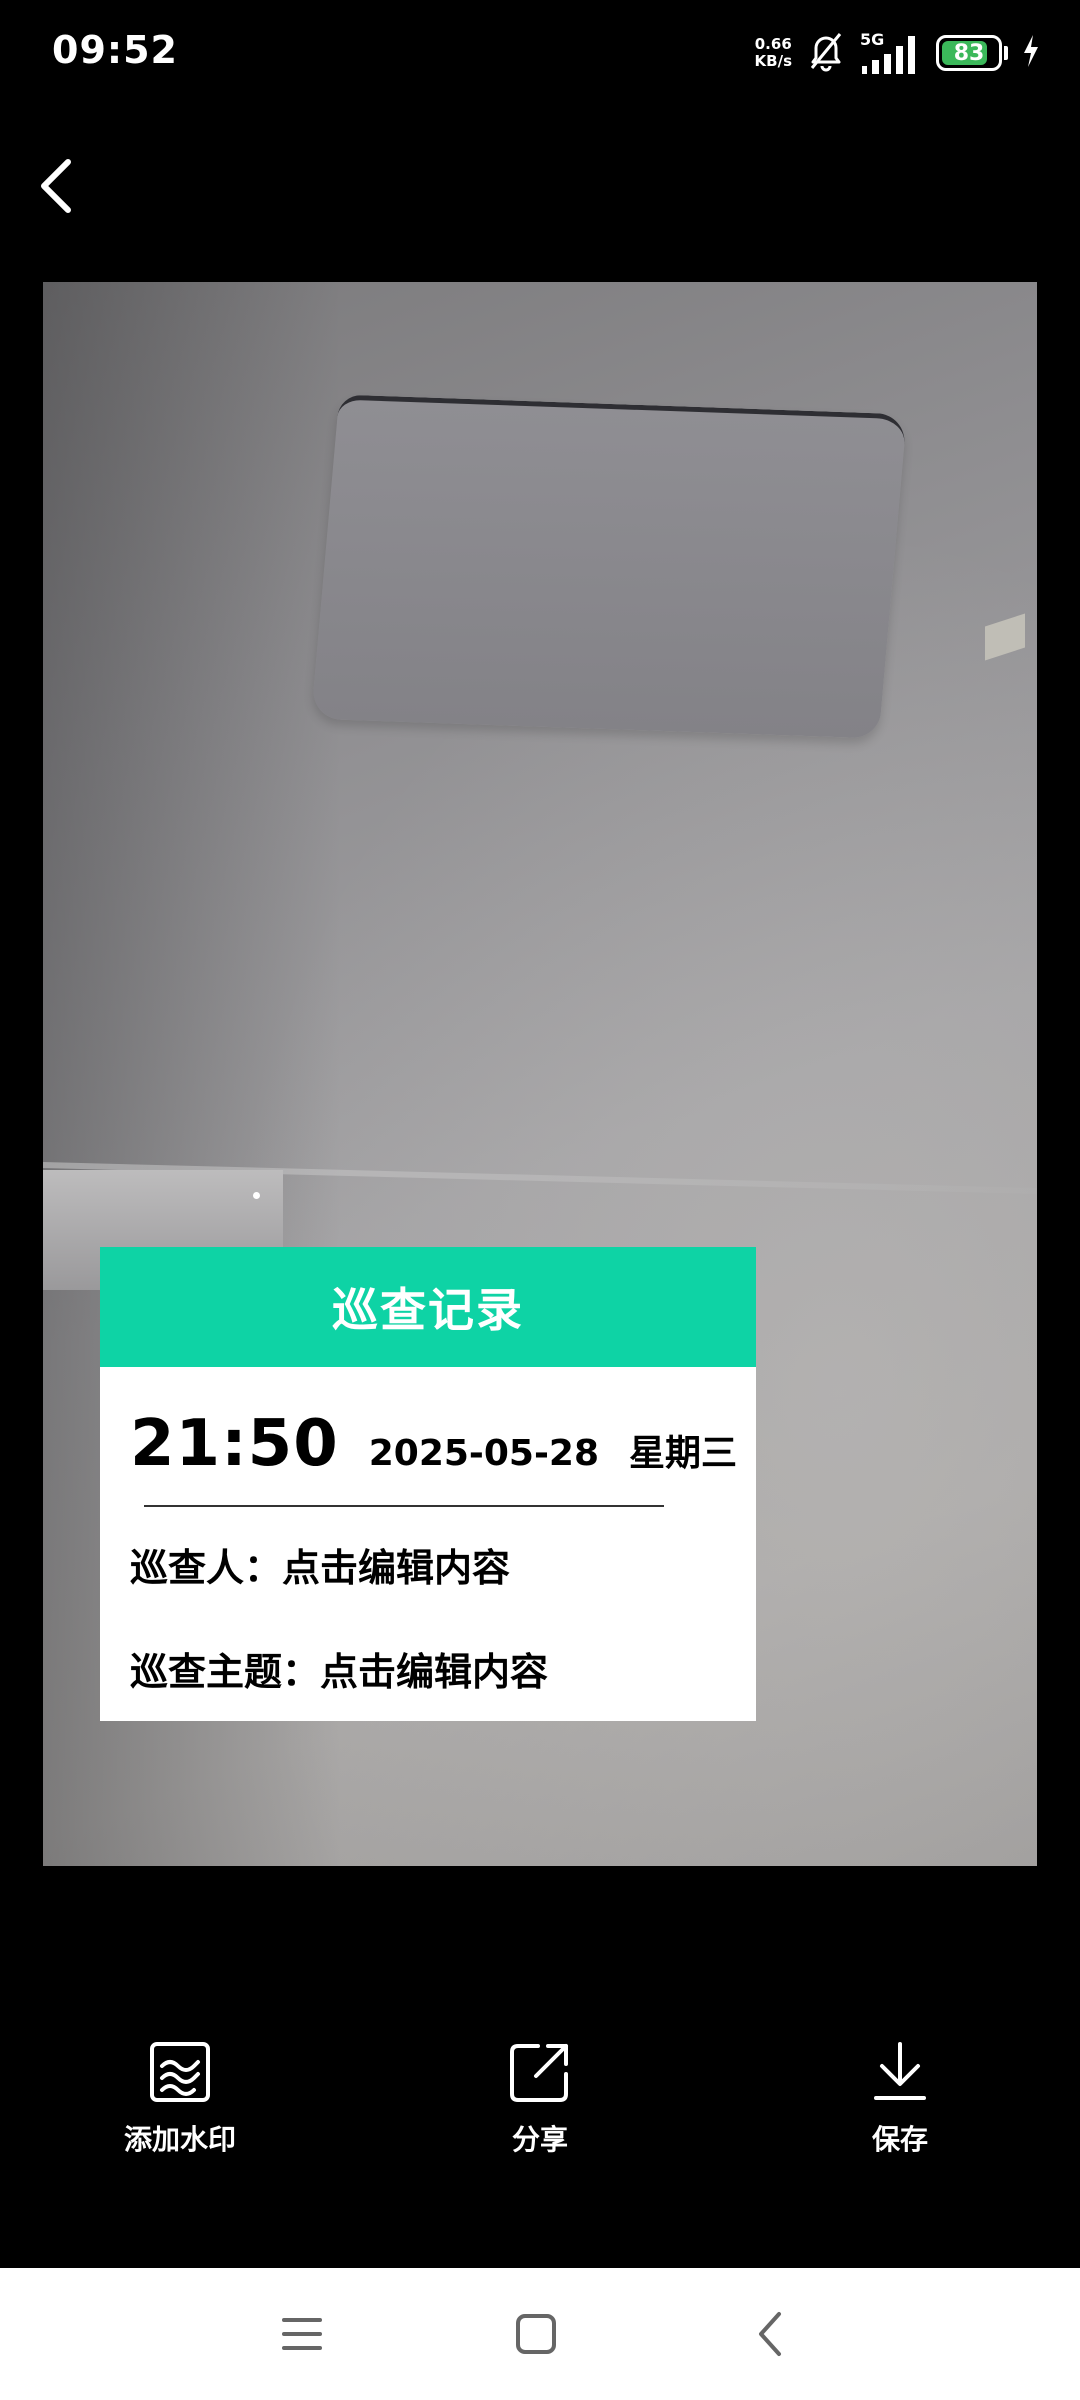 Image resolution: width=1080 pixels, height=2400 pixels. I want to click on recent-apps-button, so click(302, 2334).